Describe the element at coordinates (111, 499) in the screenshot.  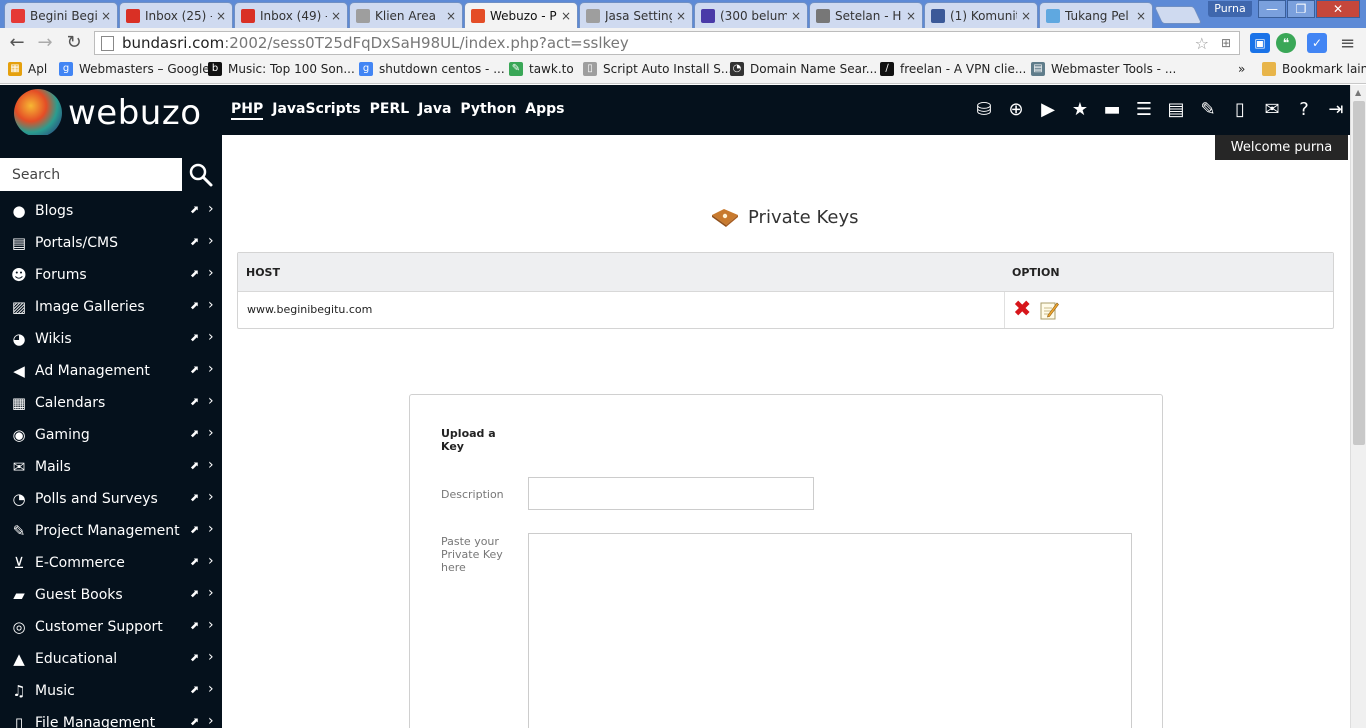
I see `sidebar-item-polls-and-surveys: ◔ Polls and Surveys ⬈ ›` at that location.